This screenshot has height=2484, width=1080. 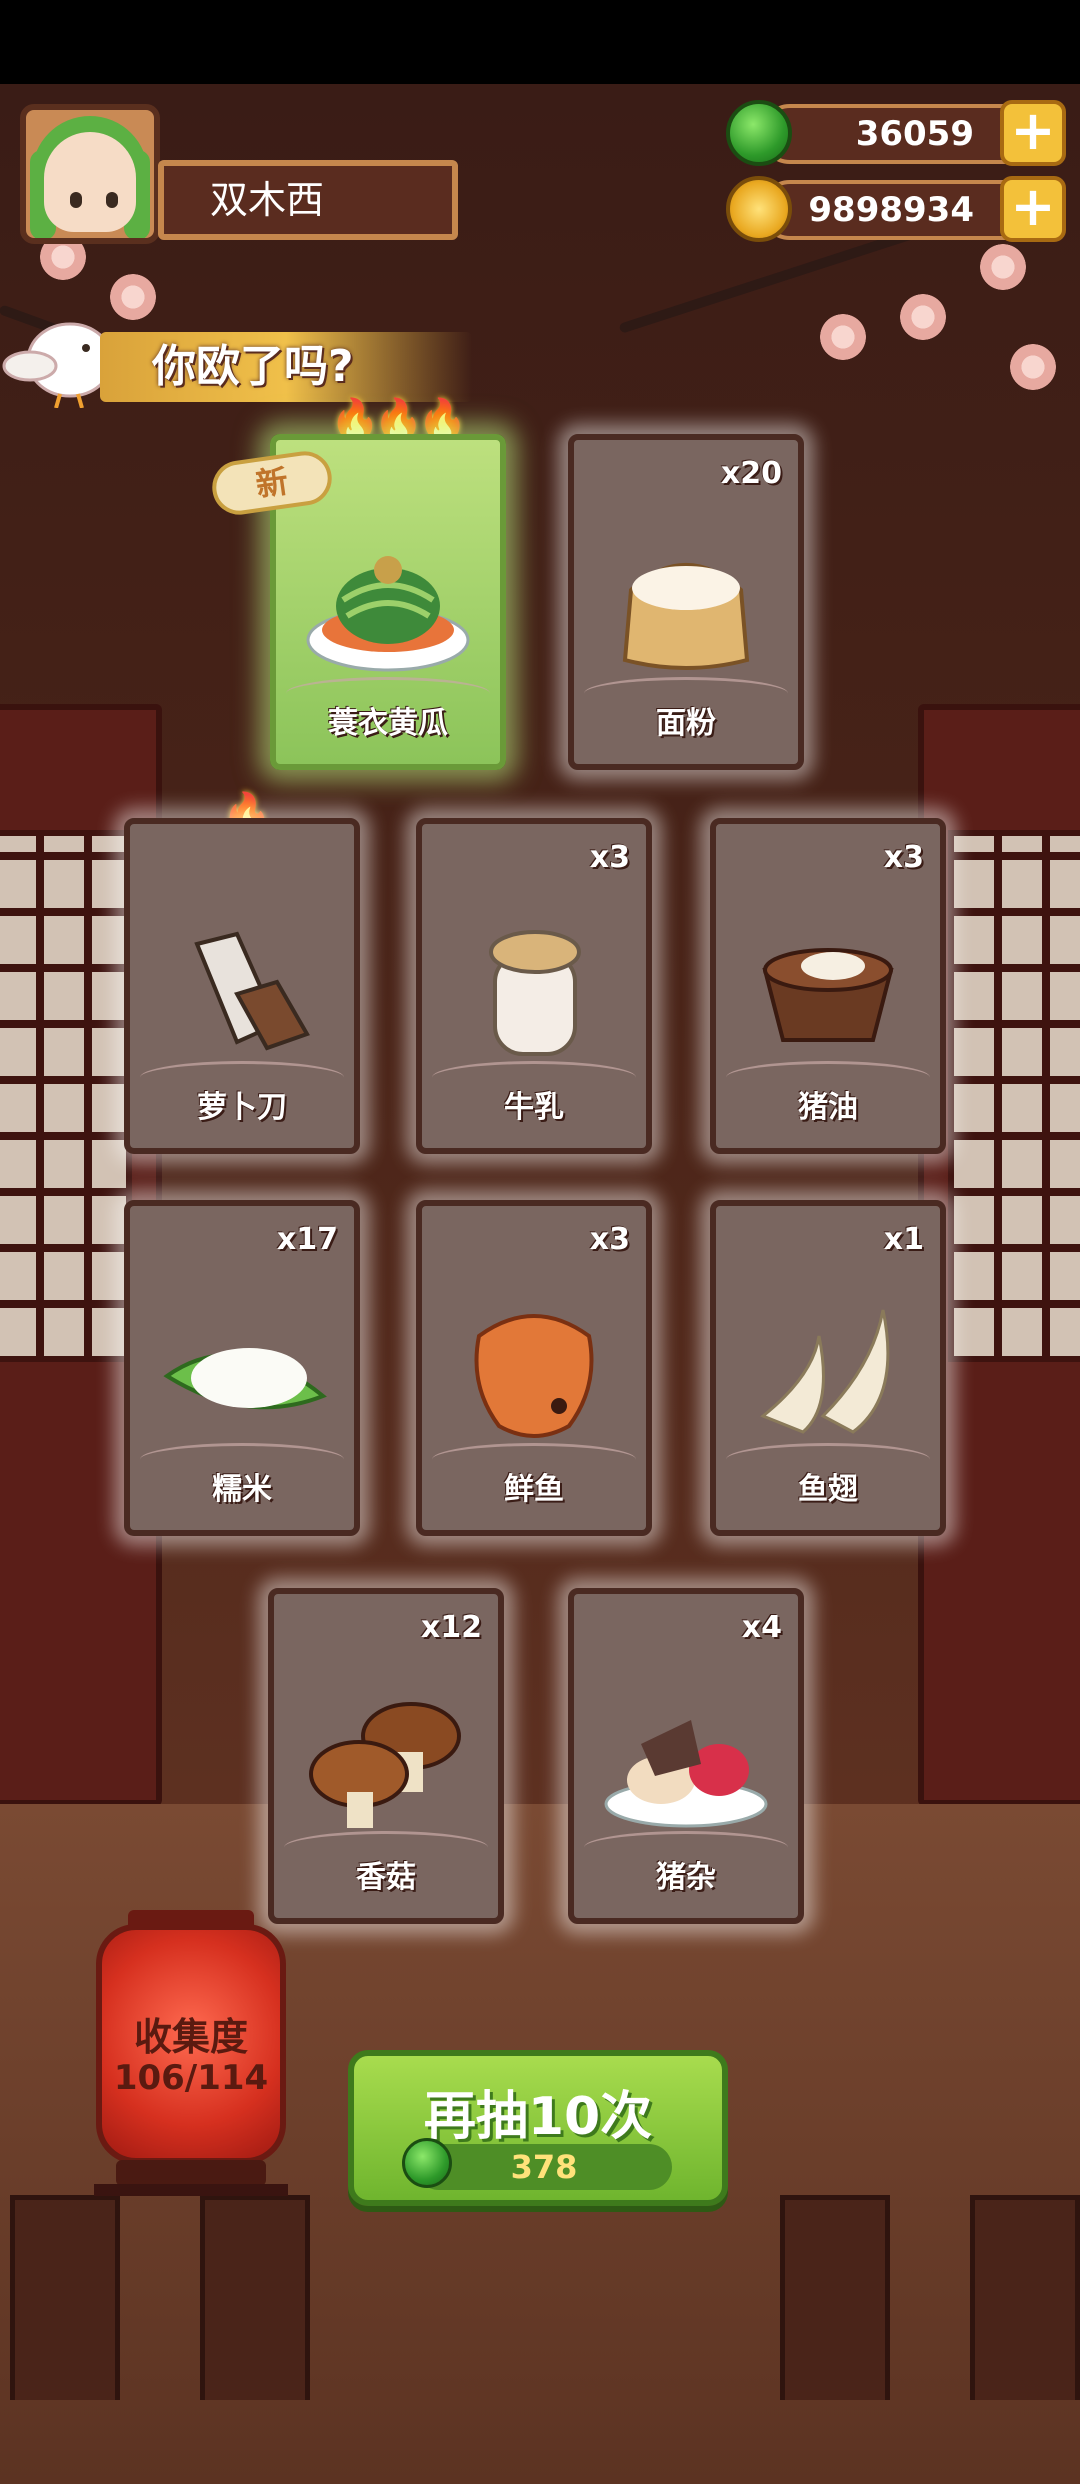 I want to click on ingredient-card: x3 牛乳, so click(x=534, y=986).